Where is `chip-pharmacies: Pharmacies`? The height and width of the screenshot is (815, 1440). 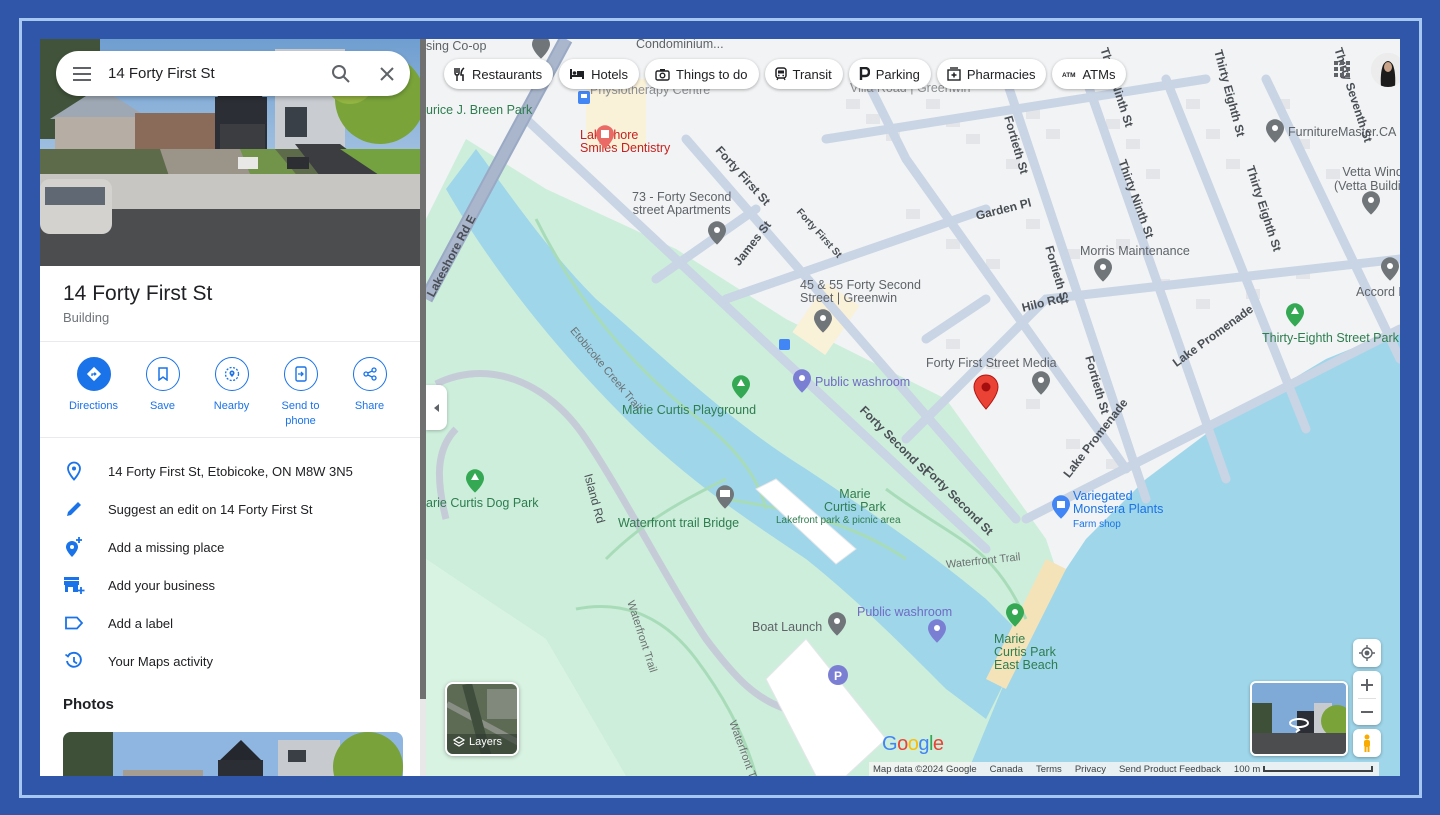
chip-pharmacies: Pharmacies is located at coordinates (991, 74).